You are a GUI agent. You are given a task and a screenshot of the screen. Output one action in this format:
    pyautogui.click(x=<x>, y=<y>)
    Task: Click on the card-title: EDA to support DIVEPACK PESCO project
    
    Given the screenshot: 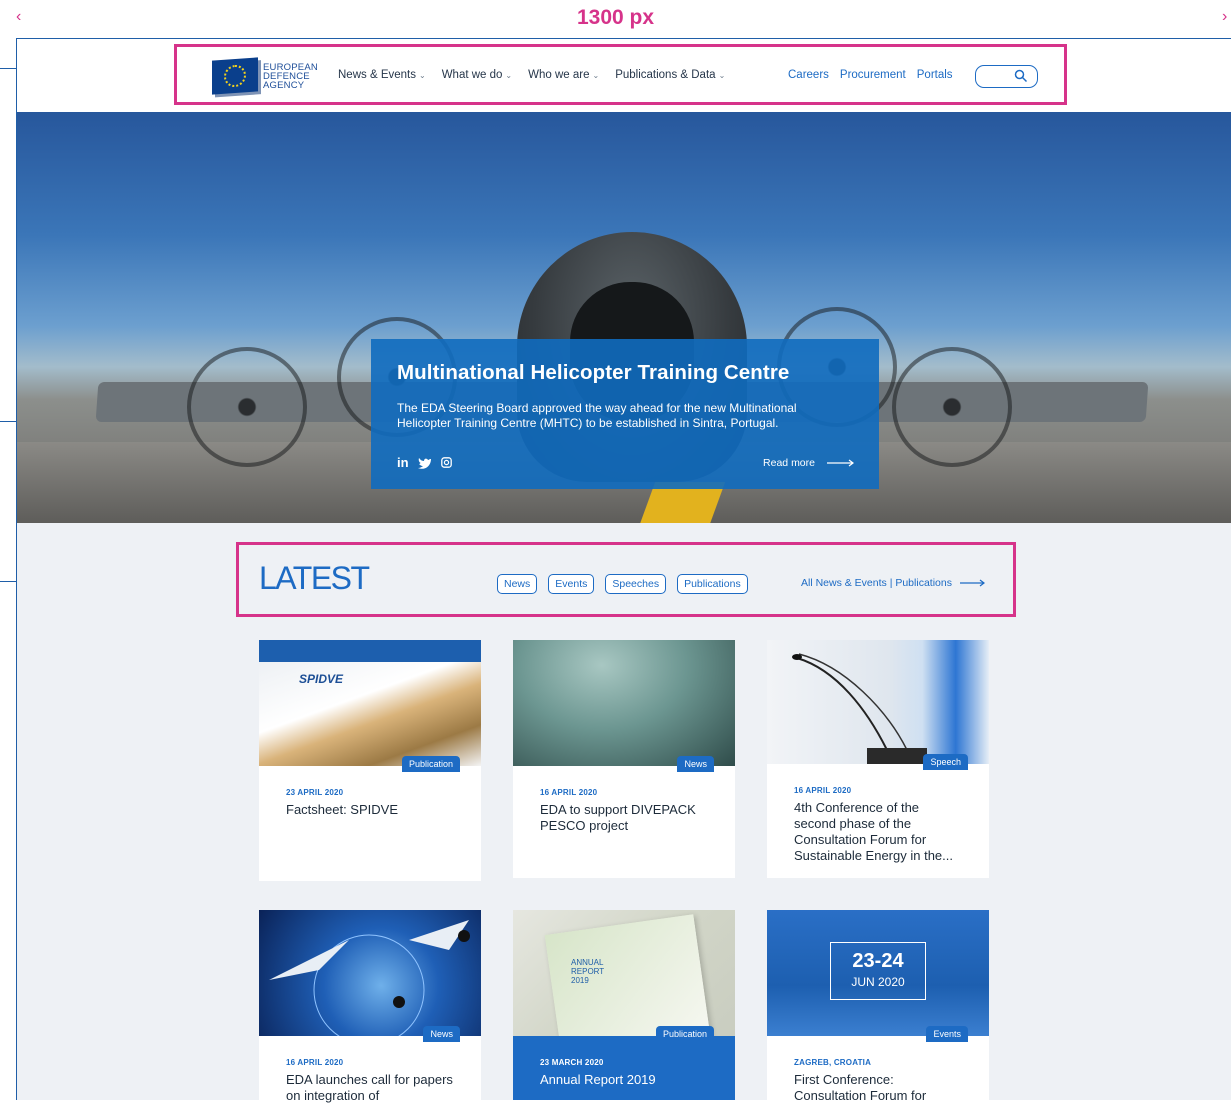 What is the action you would take?
    pyautogui.click(x=618, y=817)
    